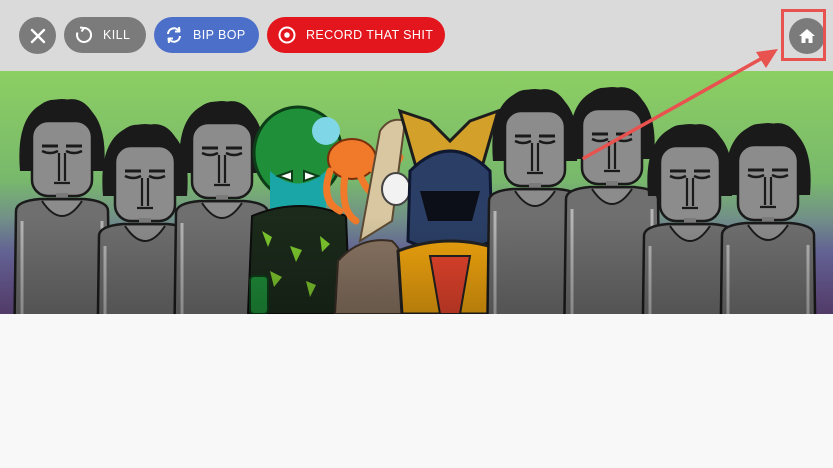 This screenshot has height=468, width=833. I want to click on record-label: RECORD THAT SHIT, so click(370, 35).